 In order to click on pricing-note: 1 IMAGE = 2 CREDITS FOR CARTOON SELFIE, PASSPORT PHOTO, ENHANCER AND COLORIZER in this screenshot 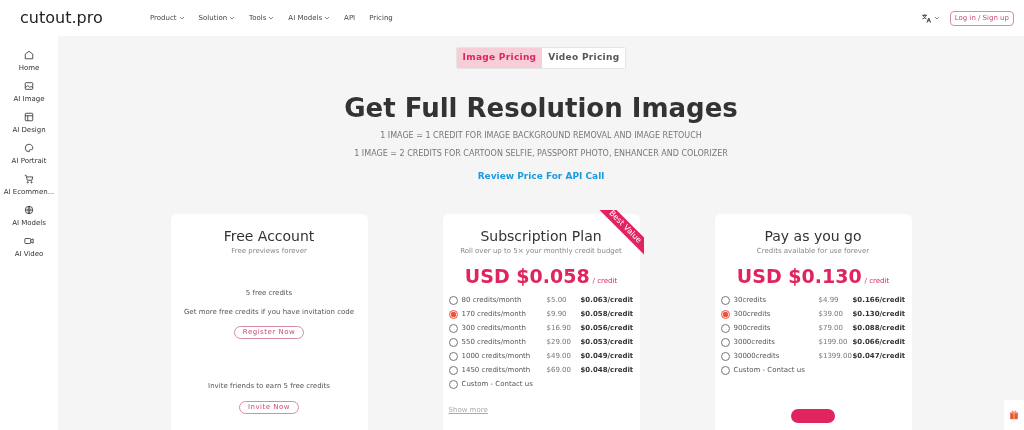, I will do `click(541, 154)`.